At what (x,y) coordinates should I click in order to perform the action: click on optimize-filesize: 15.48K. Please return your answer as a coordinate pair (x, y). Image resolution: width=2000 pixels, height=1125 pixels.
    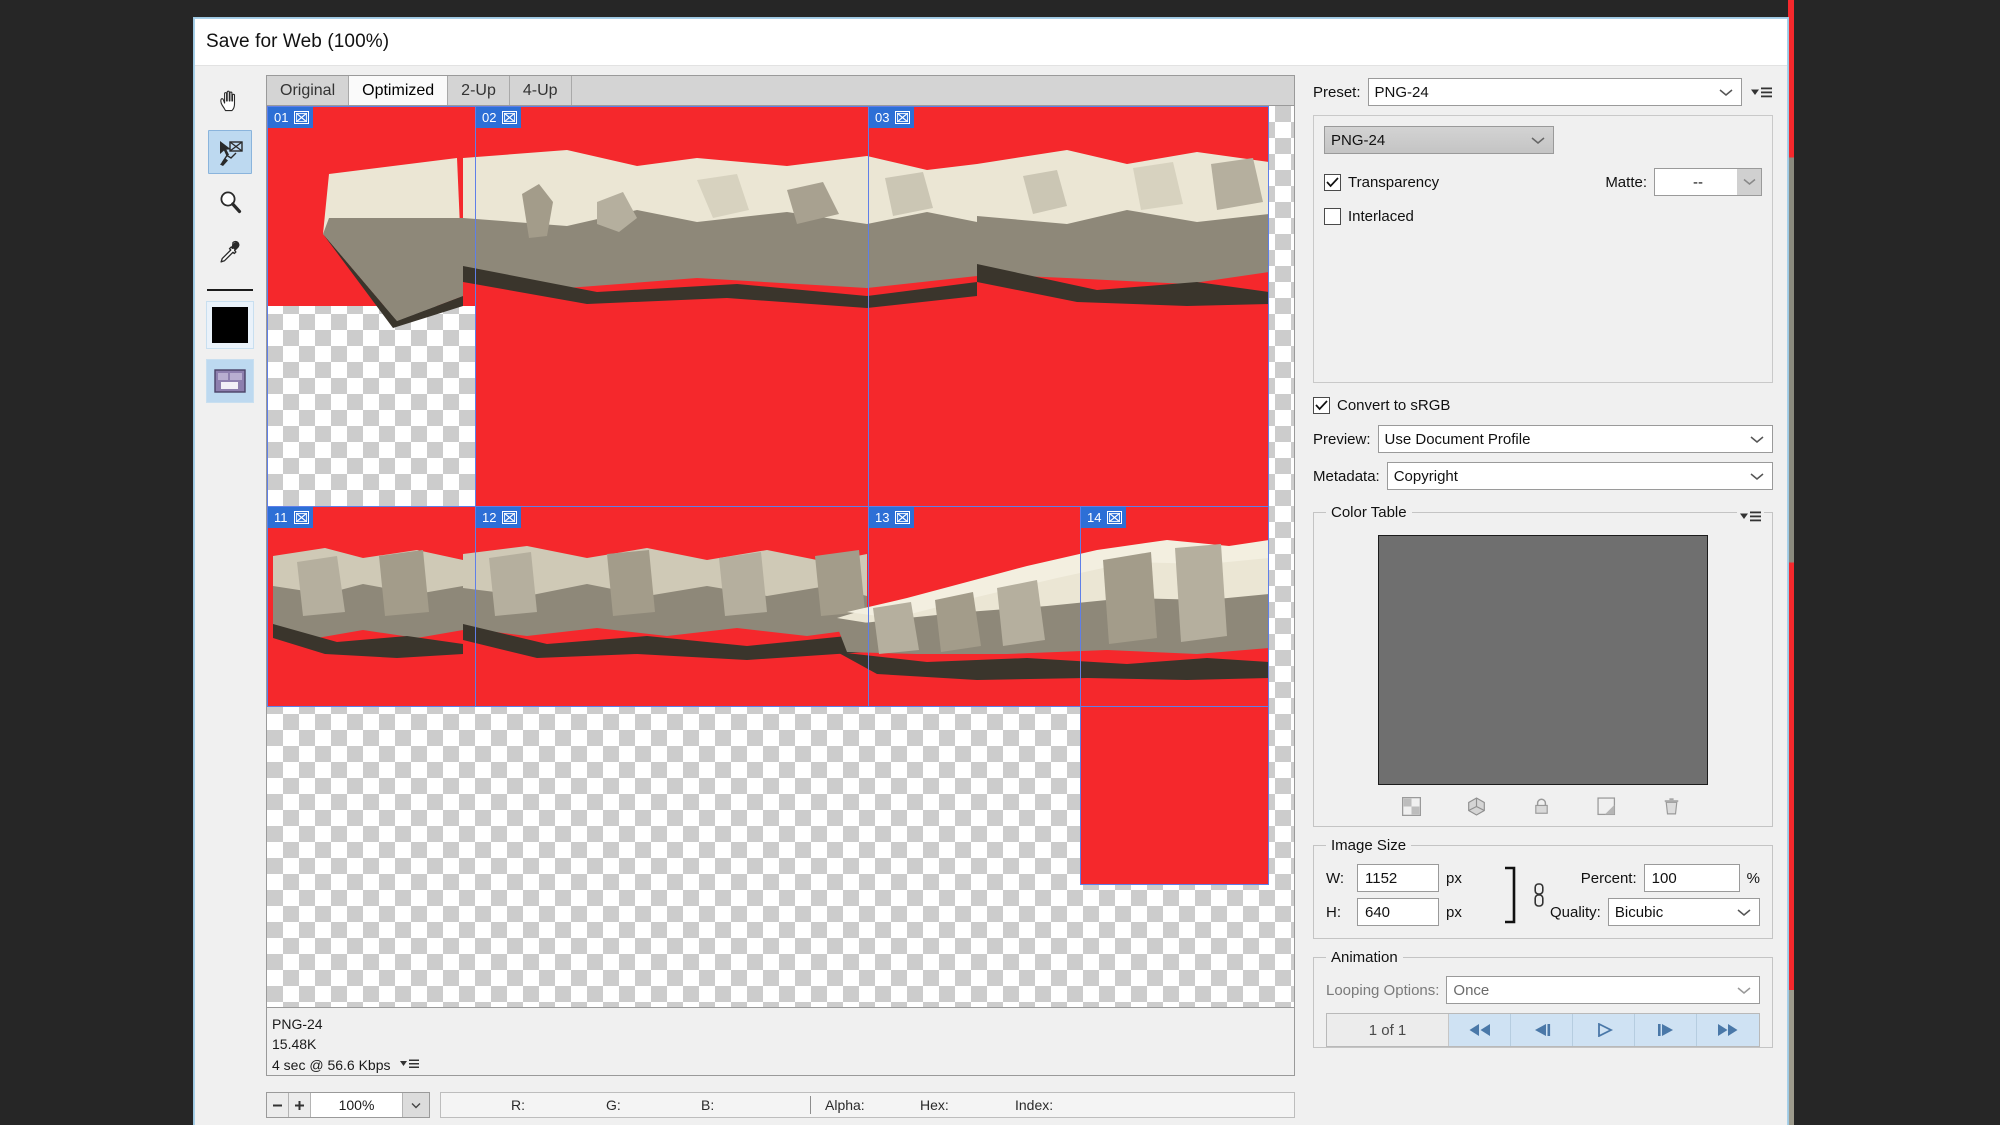
    Looking at the image, I should click on (294, 1044).